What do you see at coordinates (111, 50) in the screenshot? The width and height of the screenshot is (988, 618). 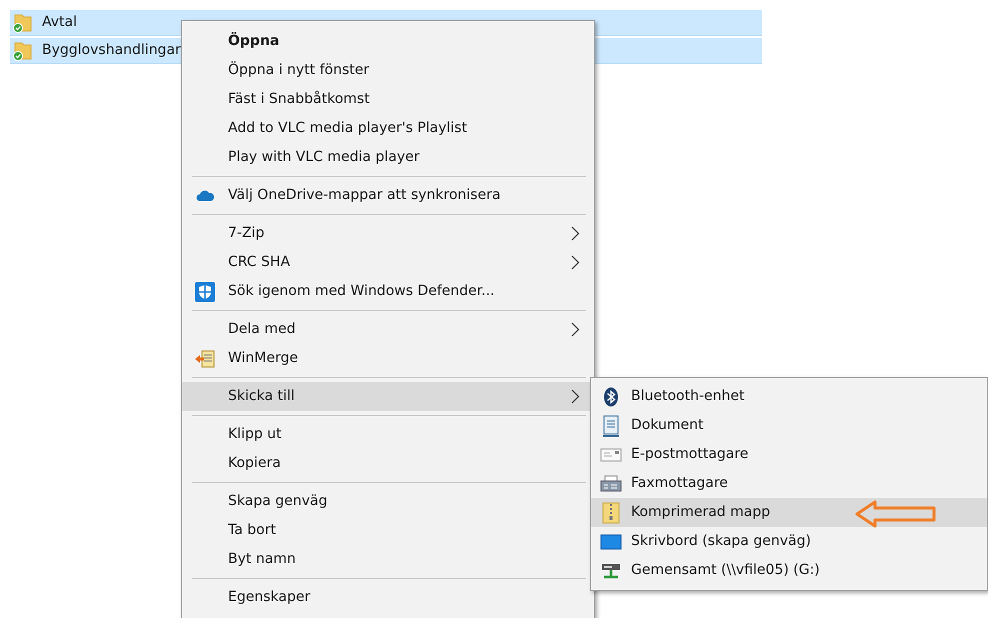 I see `file-name: Bygglovshandlingar` at bounding box center [111, 50].